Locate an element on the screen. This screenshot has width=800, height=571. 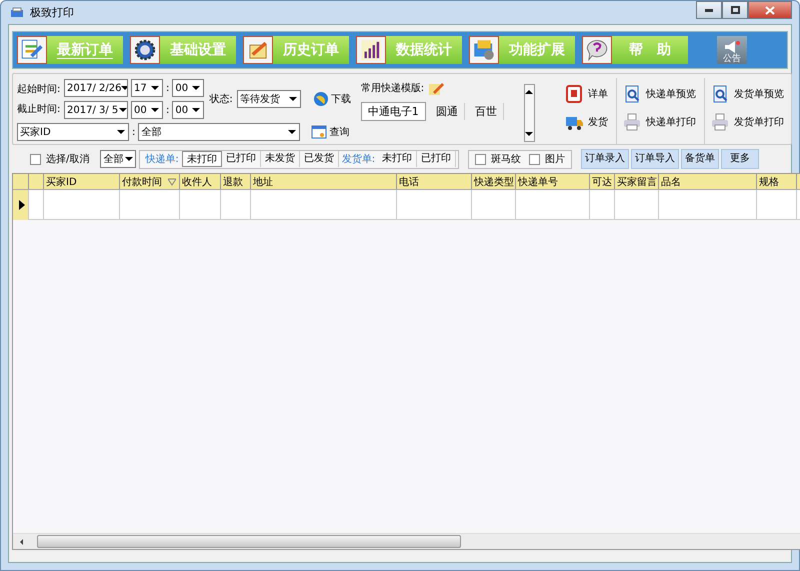
status-dropdown: 等待发货 is located at coordinates (268, 99).